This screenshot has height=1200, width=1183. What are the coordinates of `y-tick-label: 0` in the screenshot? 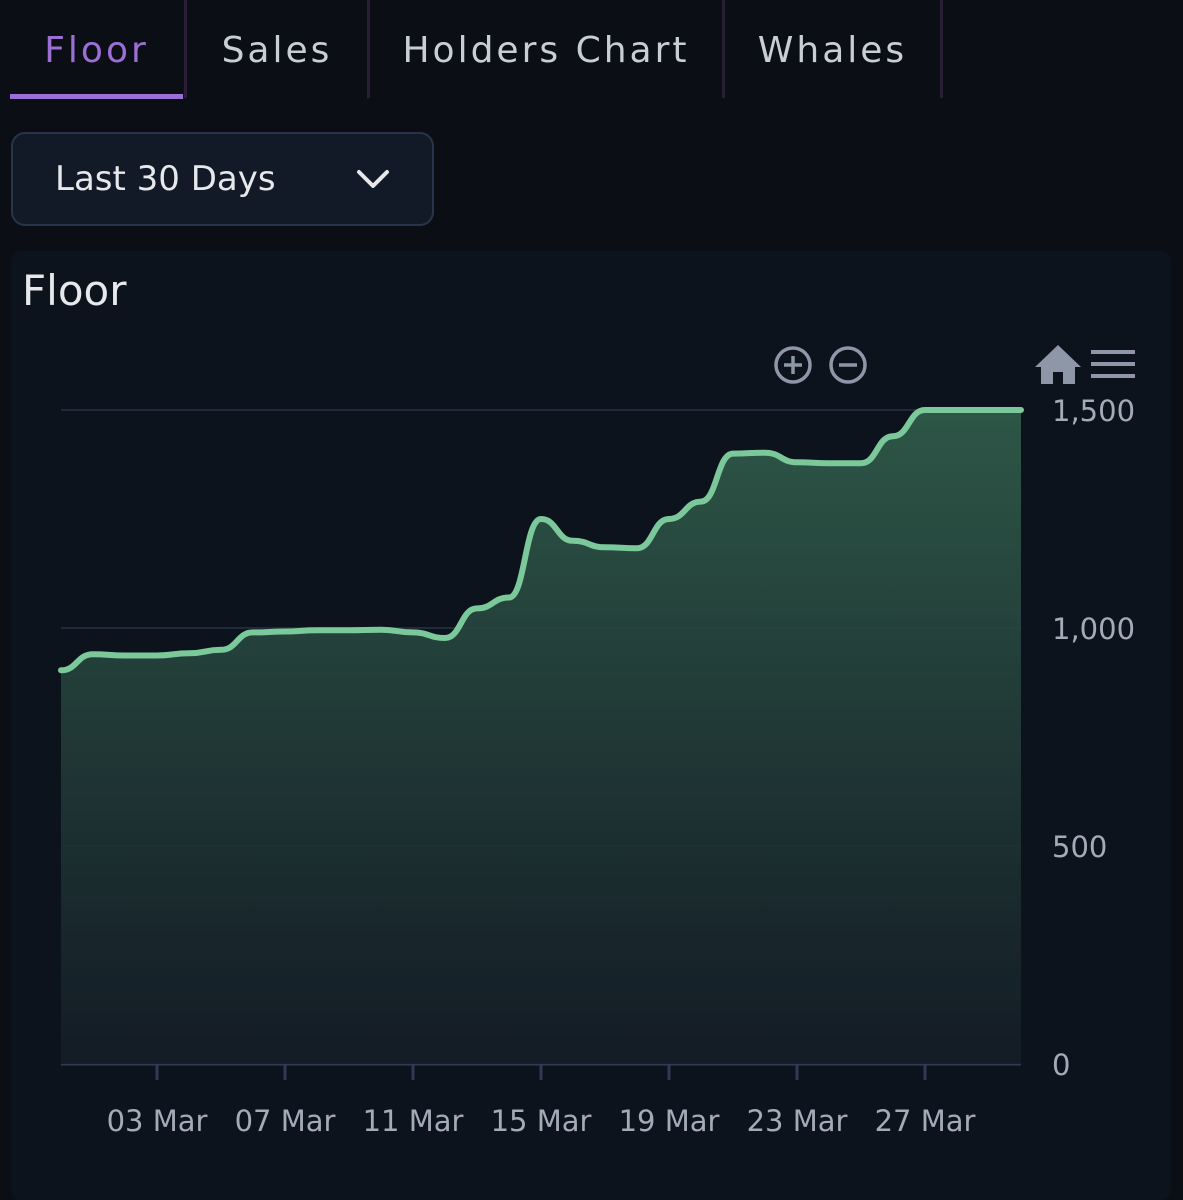 It's located at (1061, 1065).